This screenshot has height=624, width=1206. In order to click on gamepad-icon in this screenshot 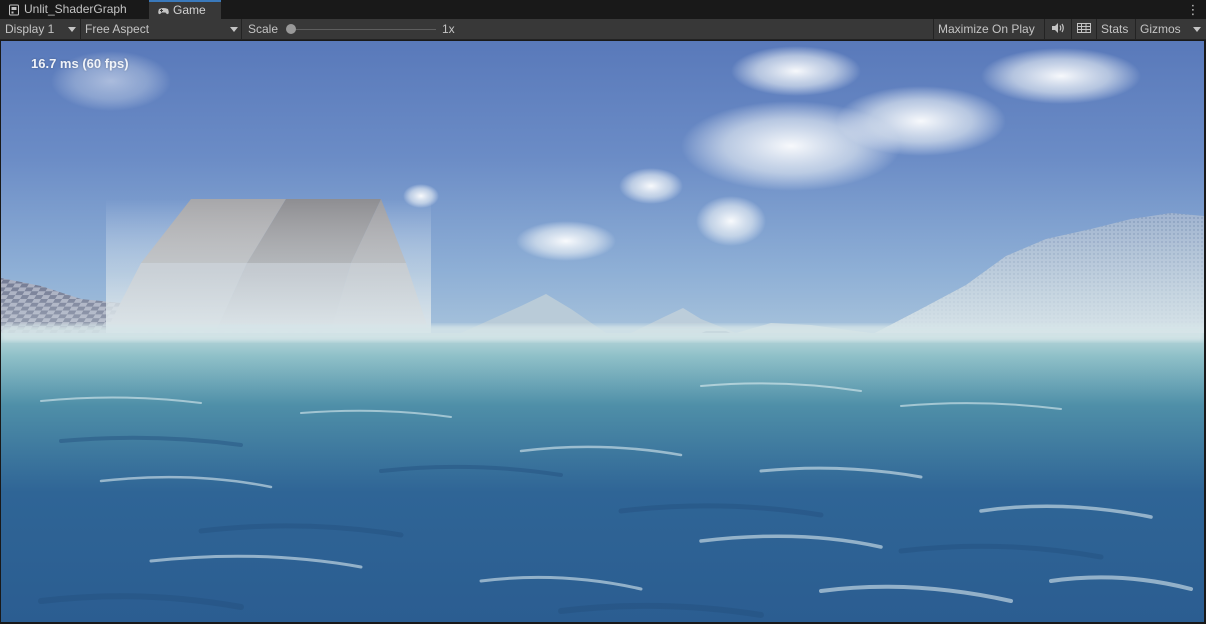, I will do `click(163, 11)`.